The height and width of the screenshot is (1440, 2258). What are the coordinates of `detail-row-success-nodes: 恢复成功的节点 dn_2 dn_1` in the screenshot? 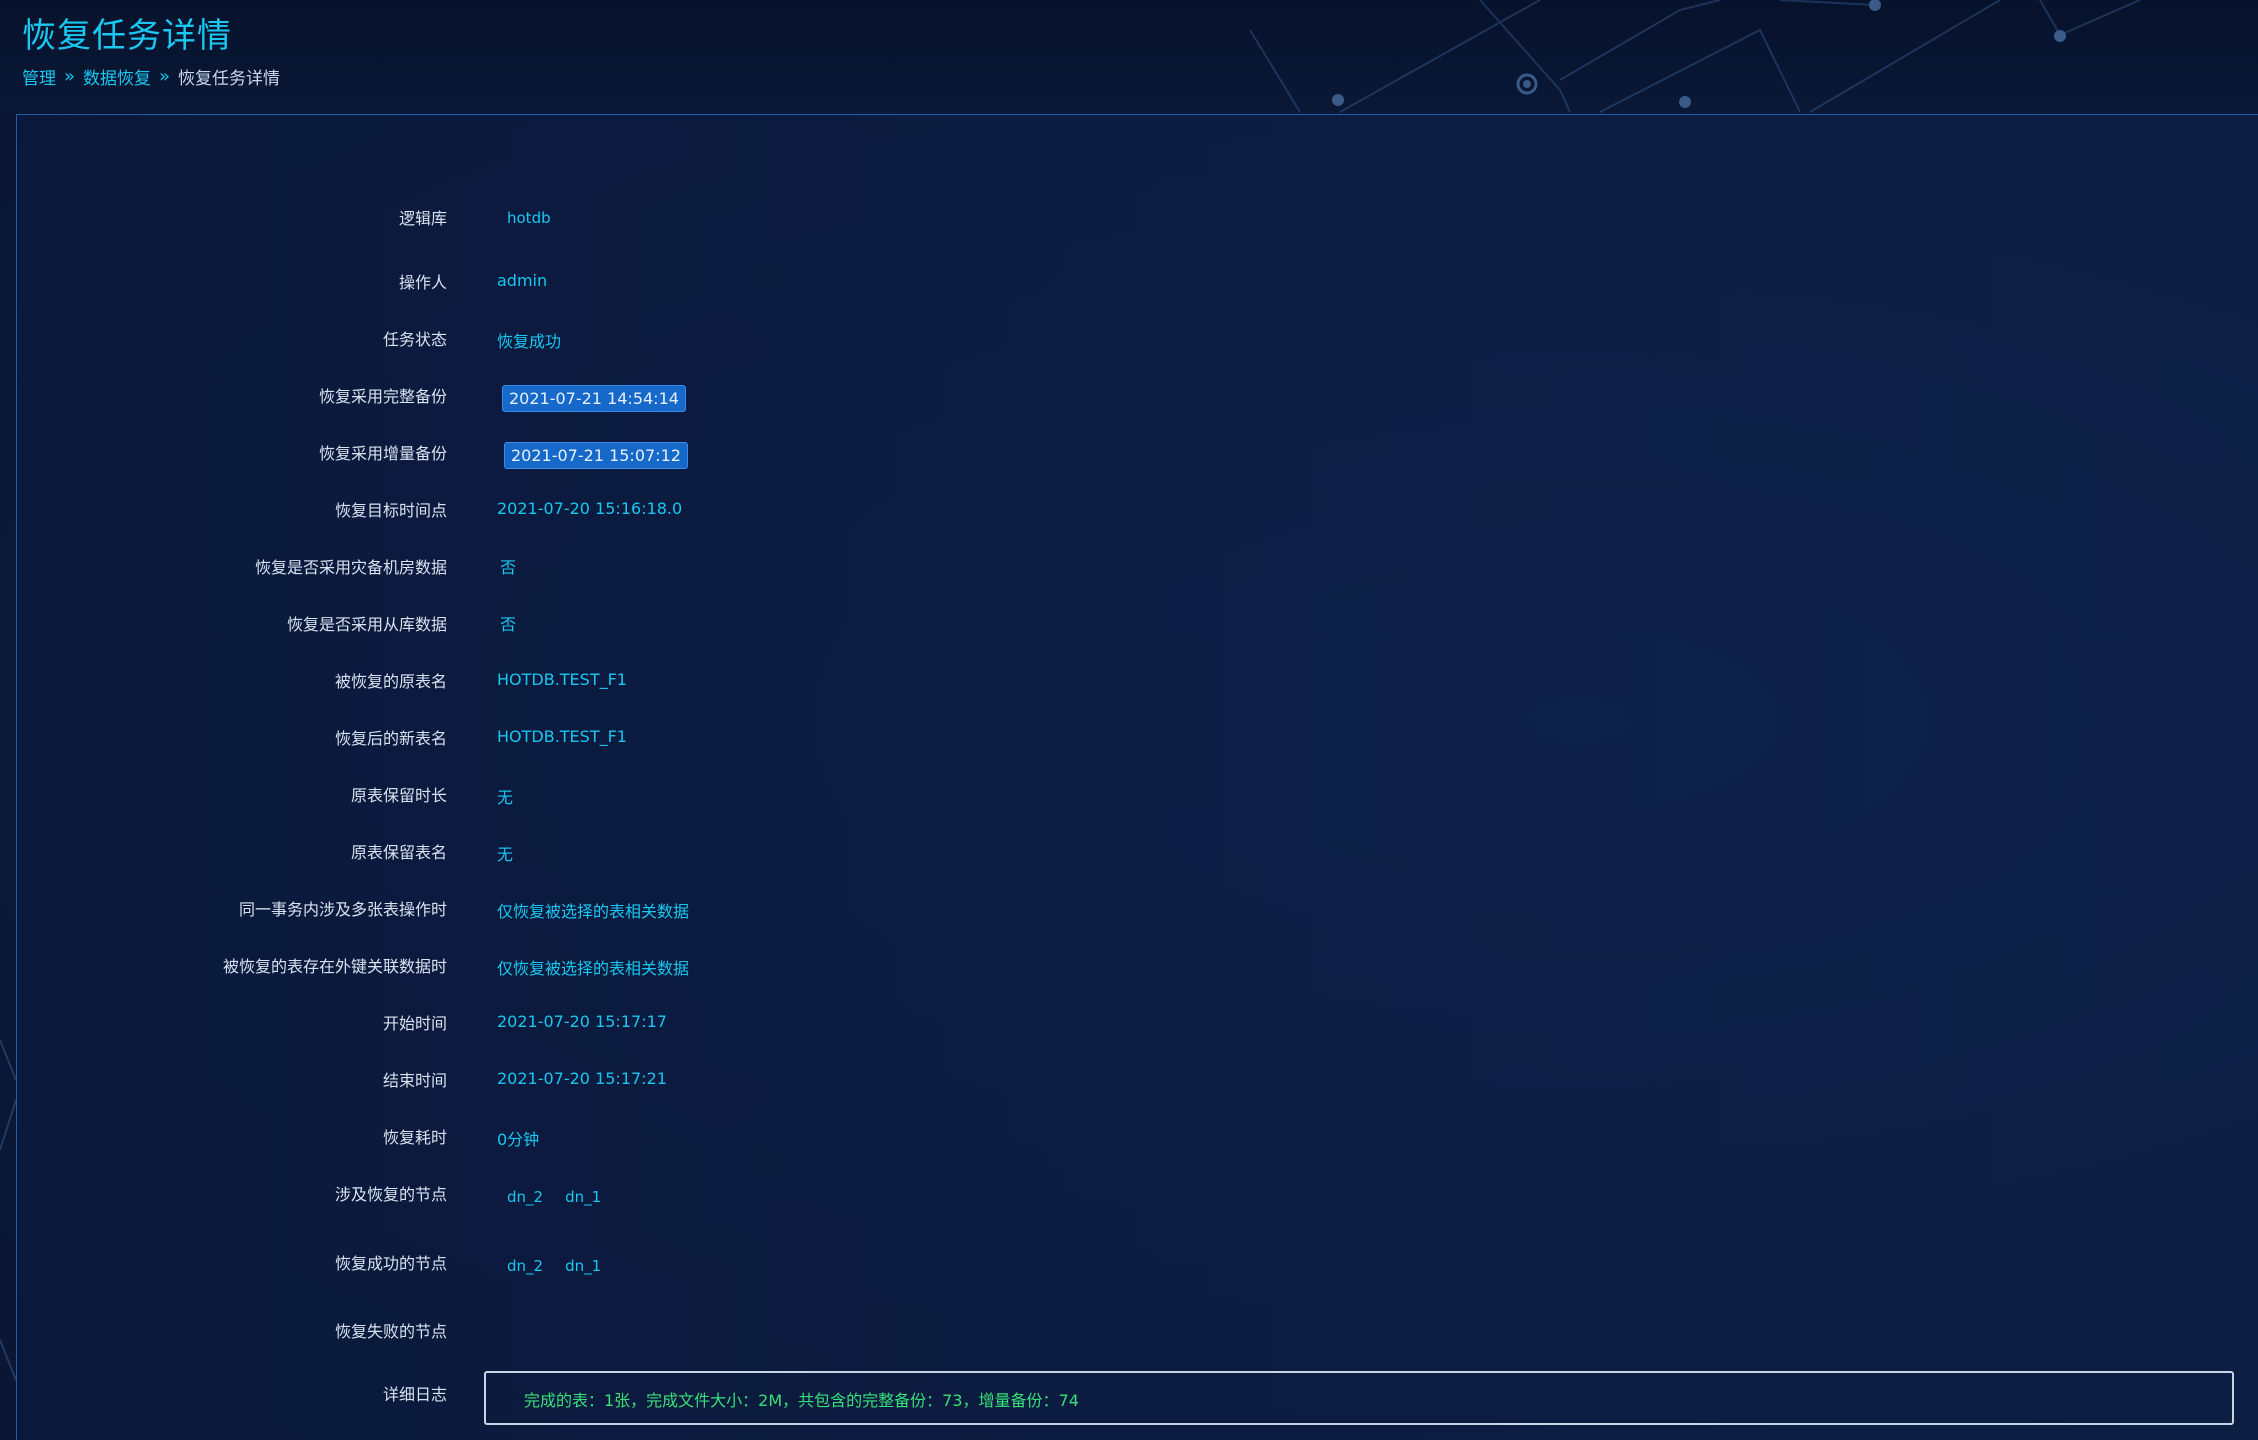 It's located at (1117, 1262).